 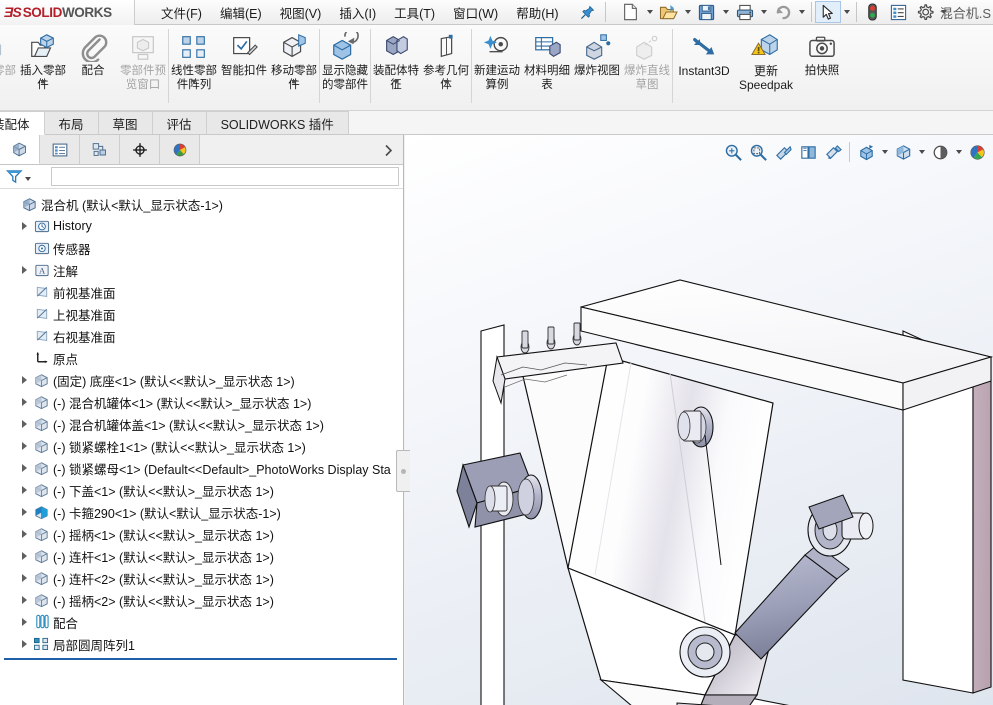 What do you see at coordinates (873, 12) in the screenshot?
I see `rebuild-button` at bounding box center [873, 12].